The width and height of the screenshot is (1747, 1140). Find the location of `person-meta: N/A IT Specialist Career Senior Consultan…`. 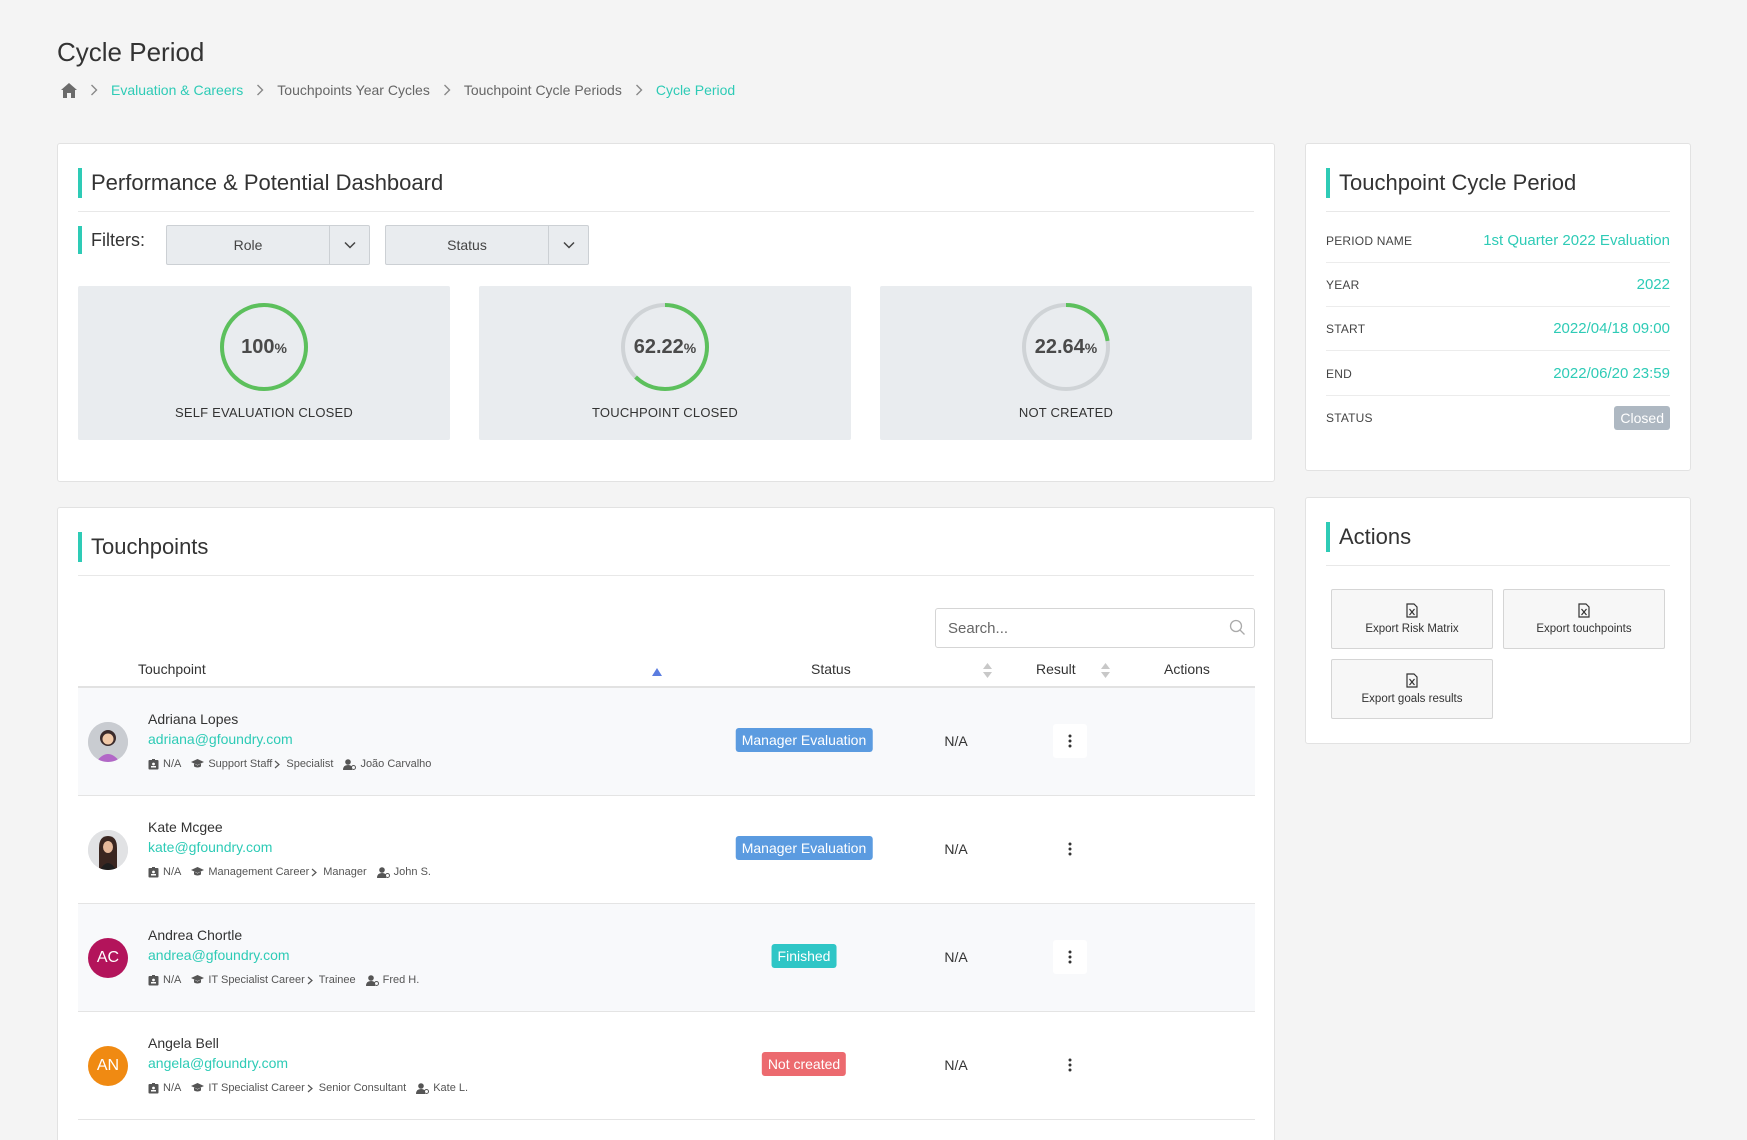

person-meta: N/A IT Specialist Career Senior Consultan… is located at coordinates (313, 1088).